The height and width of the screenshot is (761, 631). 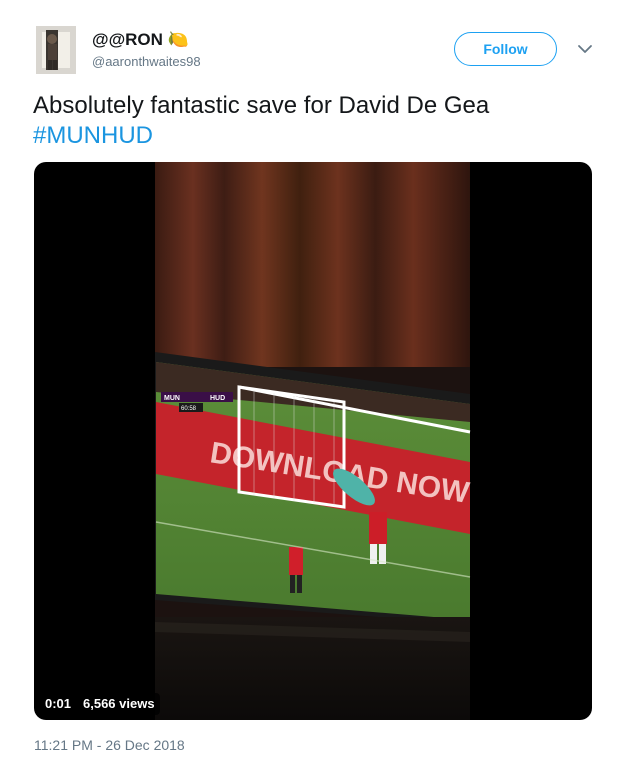 What do you see at coordinates (178, 39) in the screenshot?
I see `lemon-emoji-icon: 🍋` at bounding box center [178, 39].